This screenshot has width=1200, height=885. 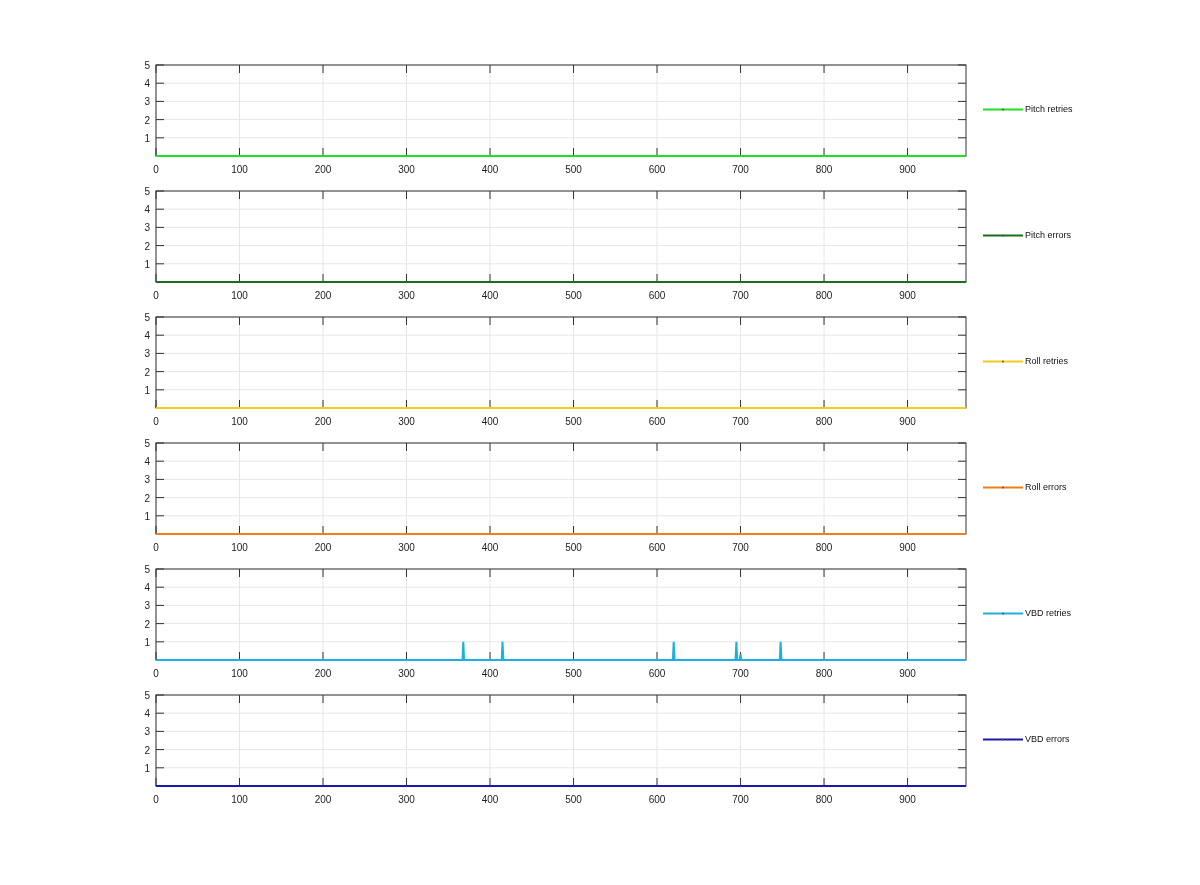 I want to click on legend-label: Pitch retries, so click(x=1049, y=109).